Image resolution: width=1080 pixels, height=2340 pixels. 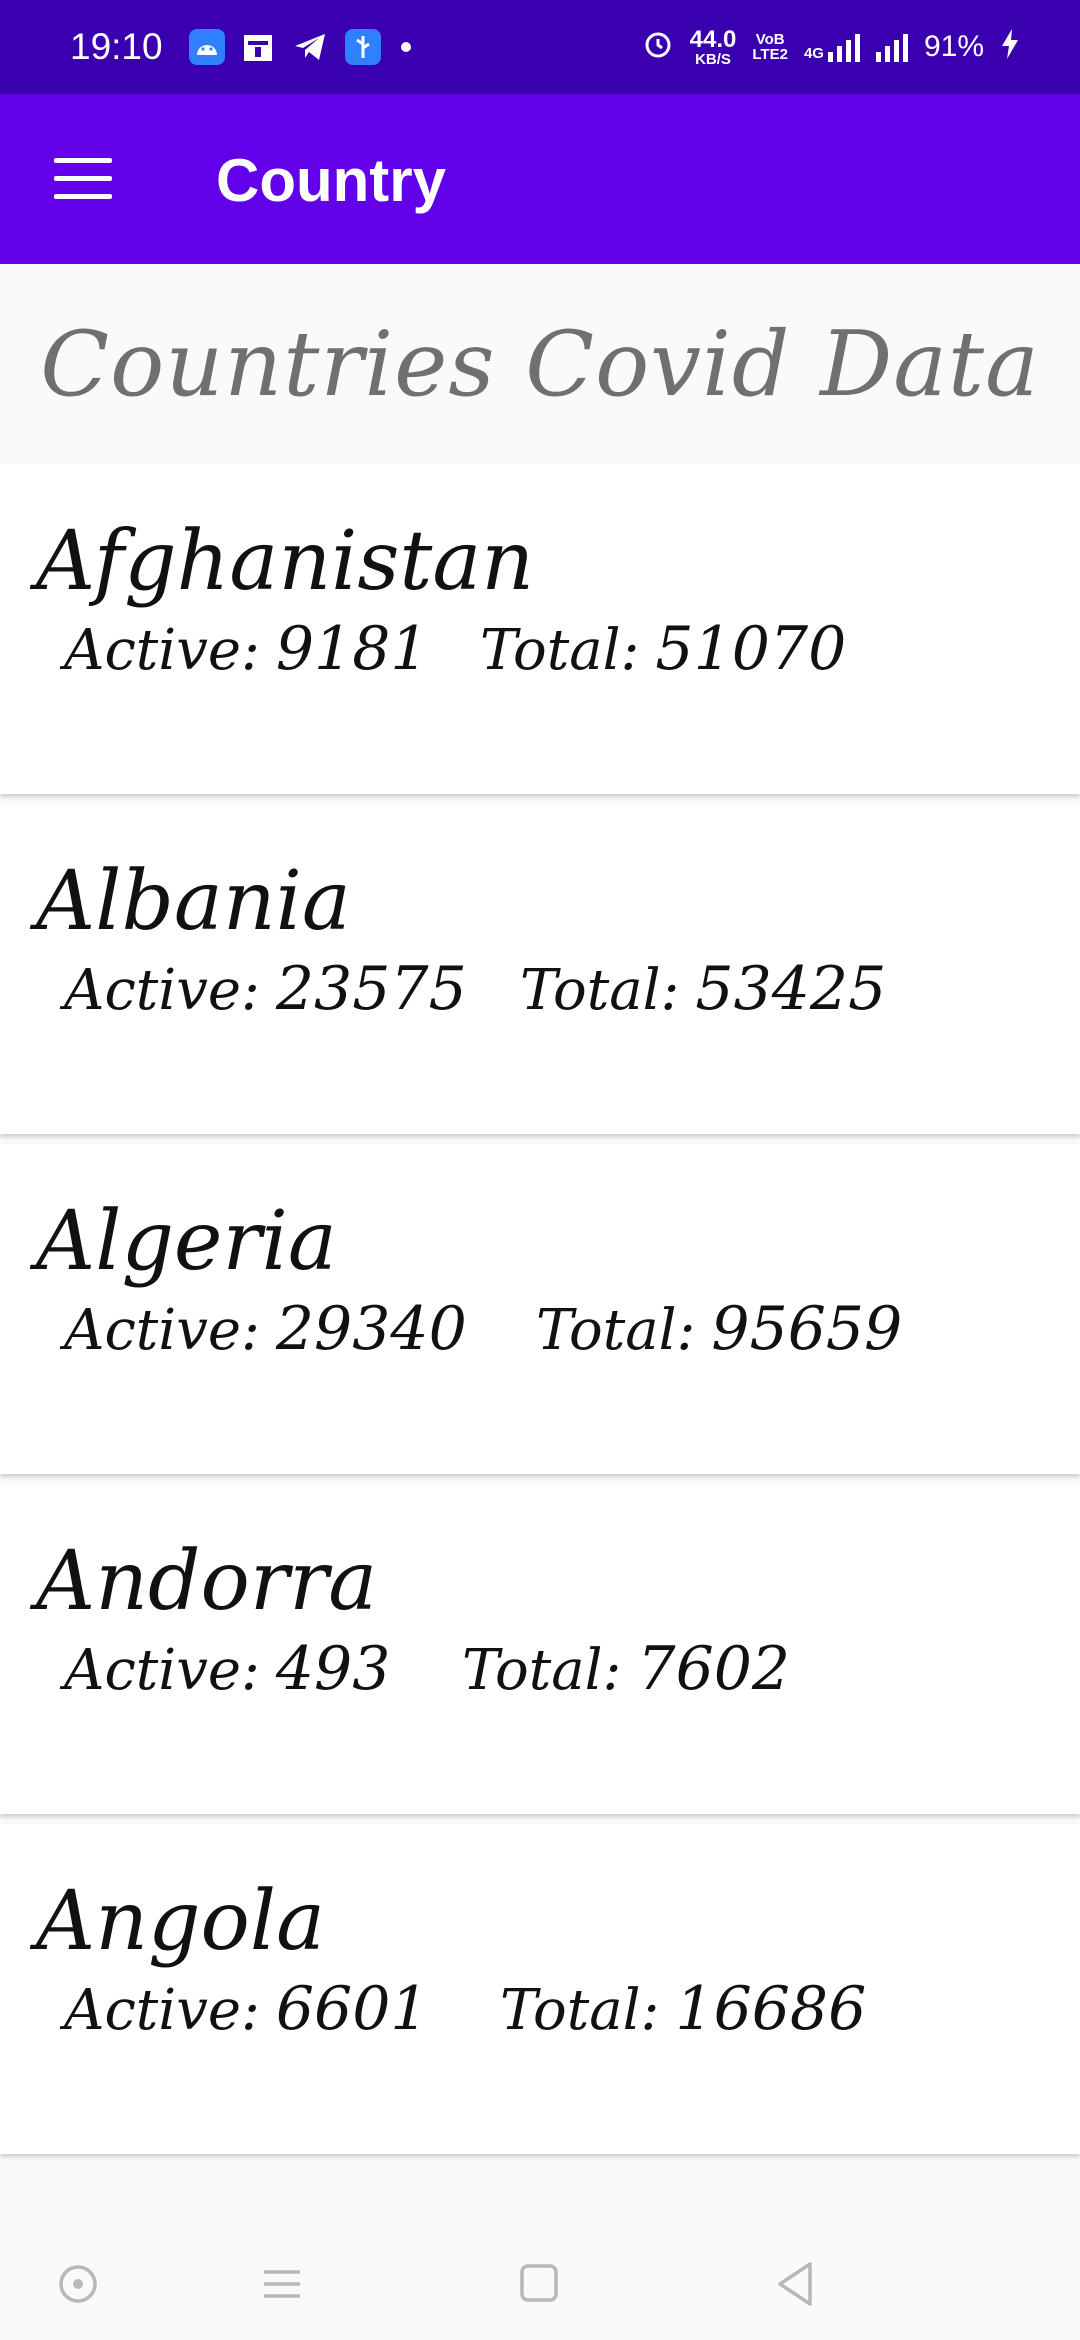 What do you see at coordinates (207, 1581) in the screenshot?
I see `country-name: Andorra` at bounding box center [207, 1581].